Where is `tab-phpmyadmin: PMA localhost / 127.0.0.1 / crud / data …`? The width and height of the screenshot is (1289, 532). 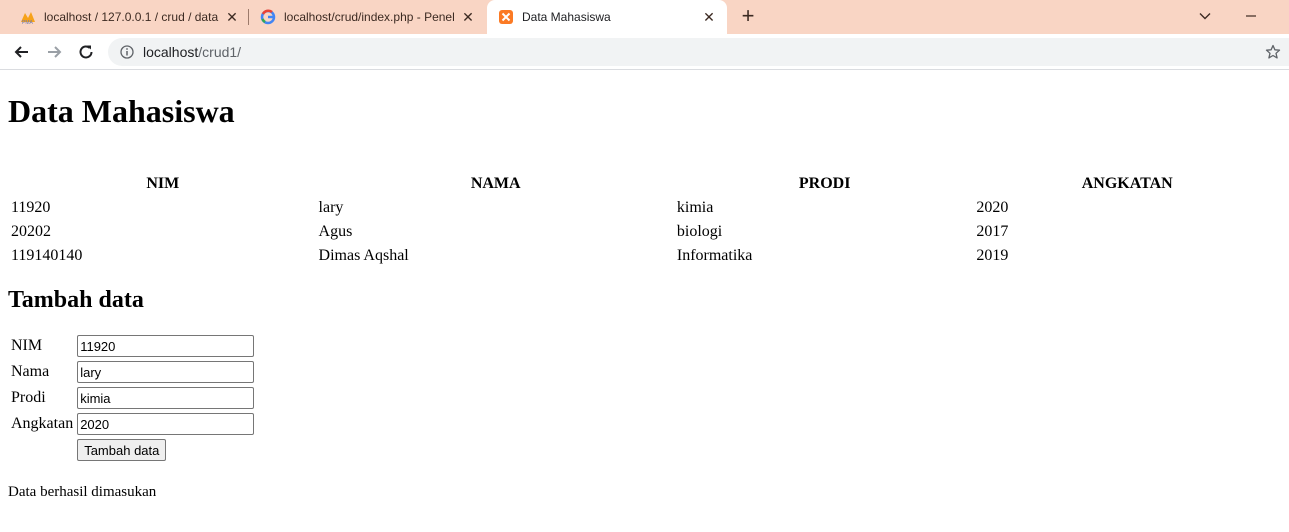
tab-phpmyadmin: PMA localhost / 127.0.0.1 / crud / data … is located at coordinates (130, 17).